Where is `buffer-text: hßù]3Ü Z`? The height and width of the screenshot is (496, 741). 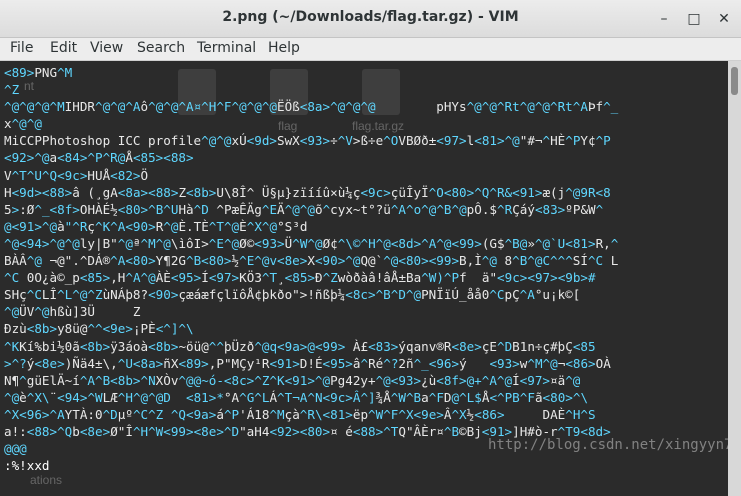 buffer-text: hßù]3Ü Z is located at coordinates (95, 312).